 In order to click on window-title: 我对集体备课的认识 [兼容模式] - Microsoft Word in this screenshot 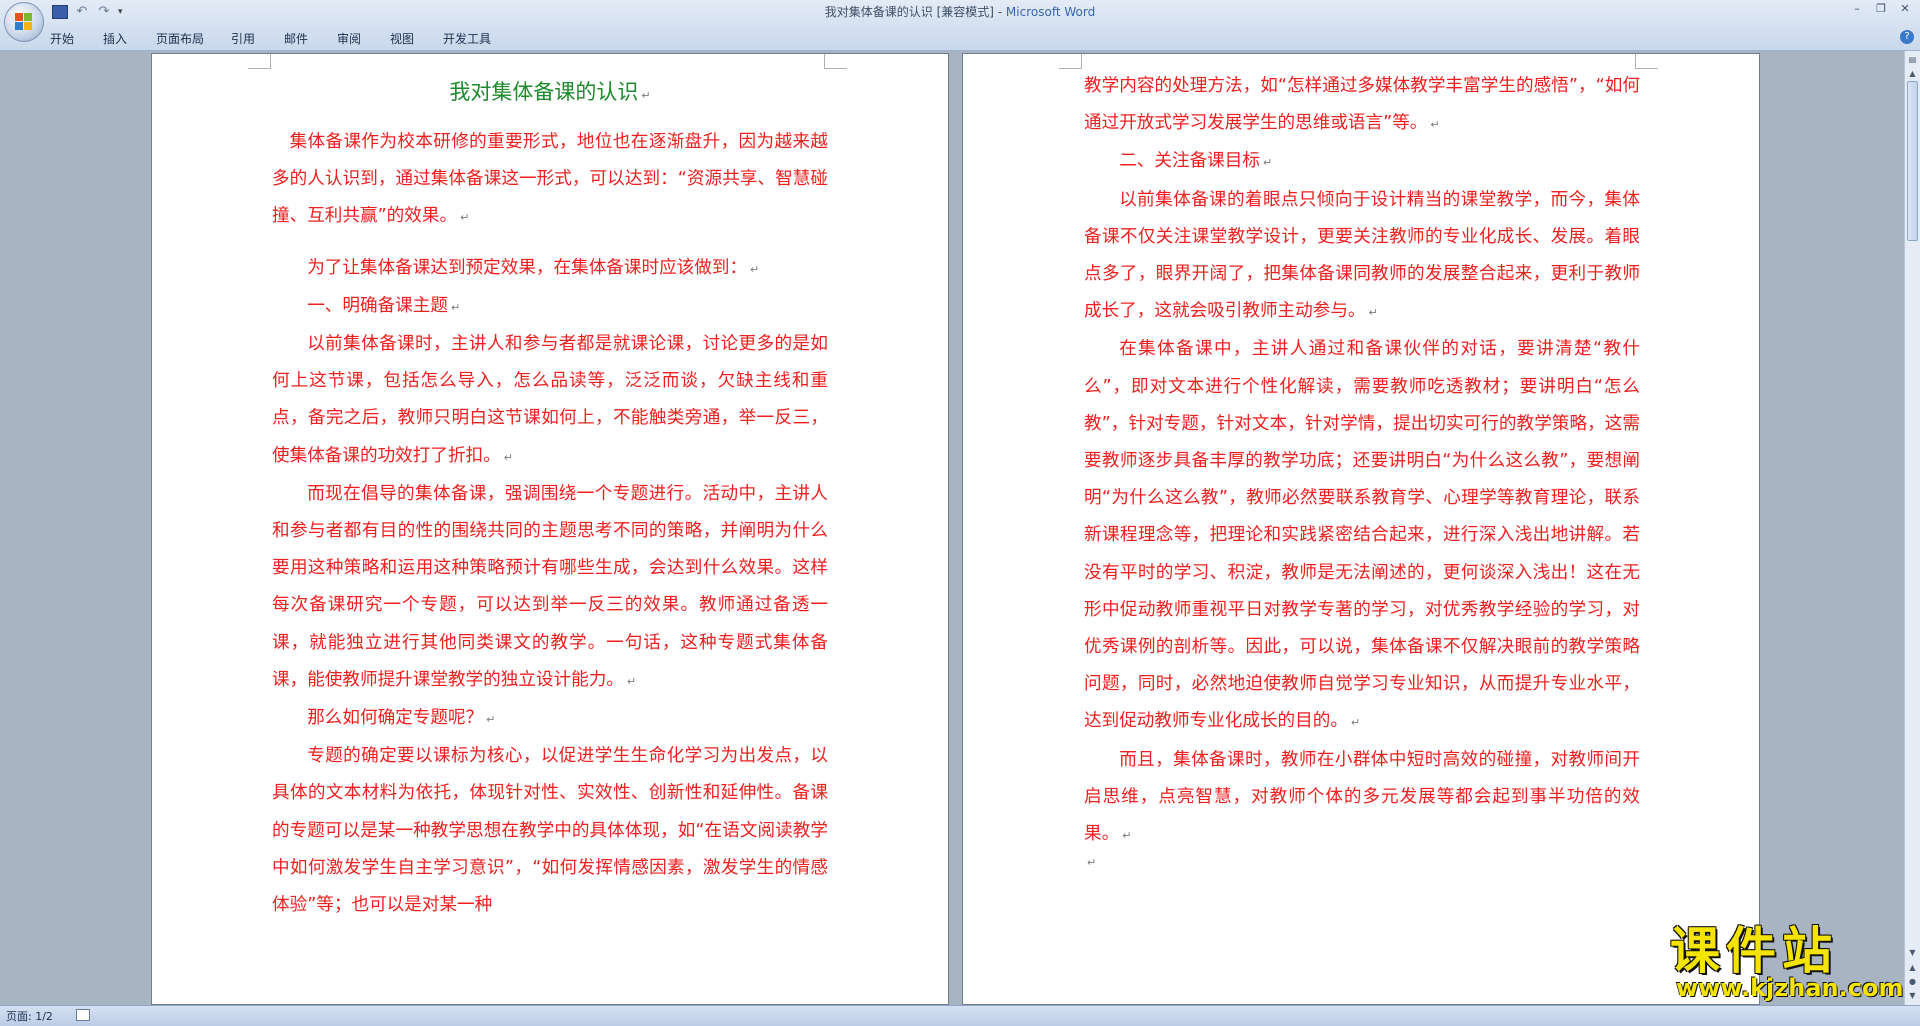, I will do `click(960, 11)`.